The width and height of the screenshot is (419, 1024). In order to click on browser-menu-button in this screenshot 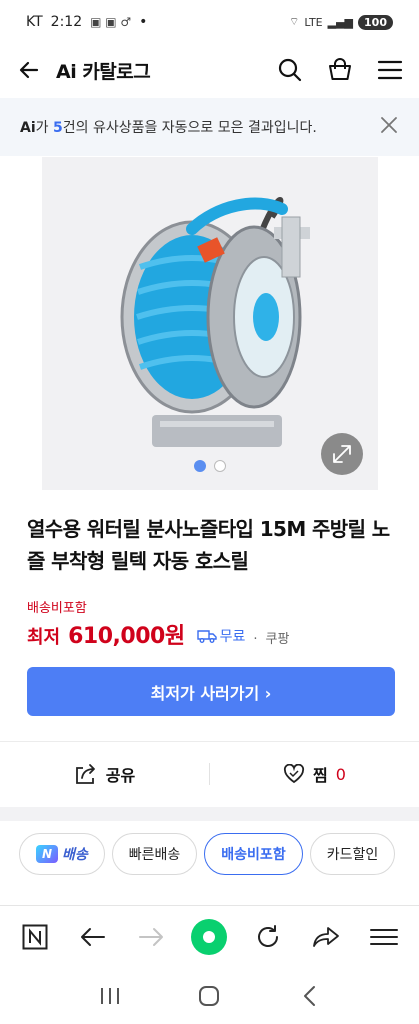, I will do `click(384, 937)`.